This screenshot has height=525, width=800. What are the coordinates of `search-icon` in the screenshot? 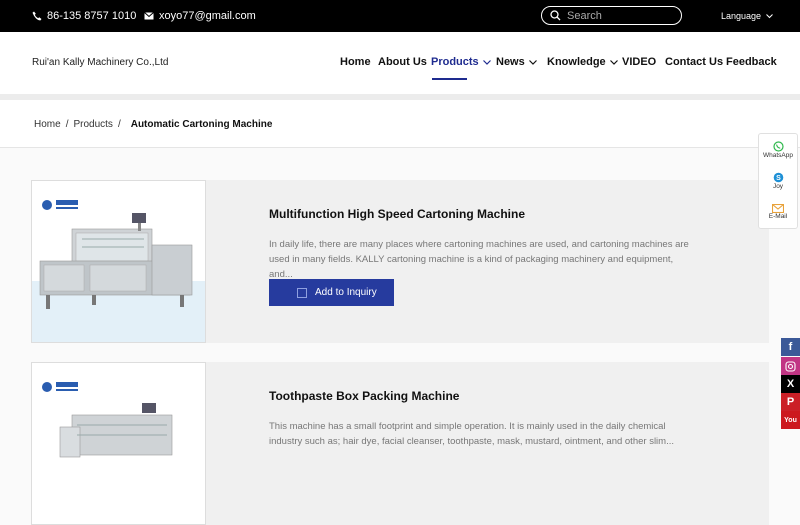 It's located at (555, 15).